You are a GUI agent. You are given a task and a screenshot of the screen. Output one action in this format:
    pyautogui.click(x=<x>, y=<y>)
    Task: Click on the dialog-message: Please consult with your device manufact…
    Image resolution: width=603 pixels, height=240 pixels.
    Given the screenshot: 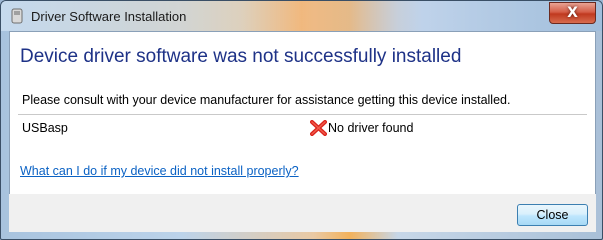 What is the action you would take?
    pyautogui.click(x=266, y=100)
    